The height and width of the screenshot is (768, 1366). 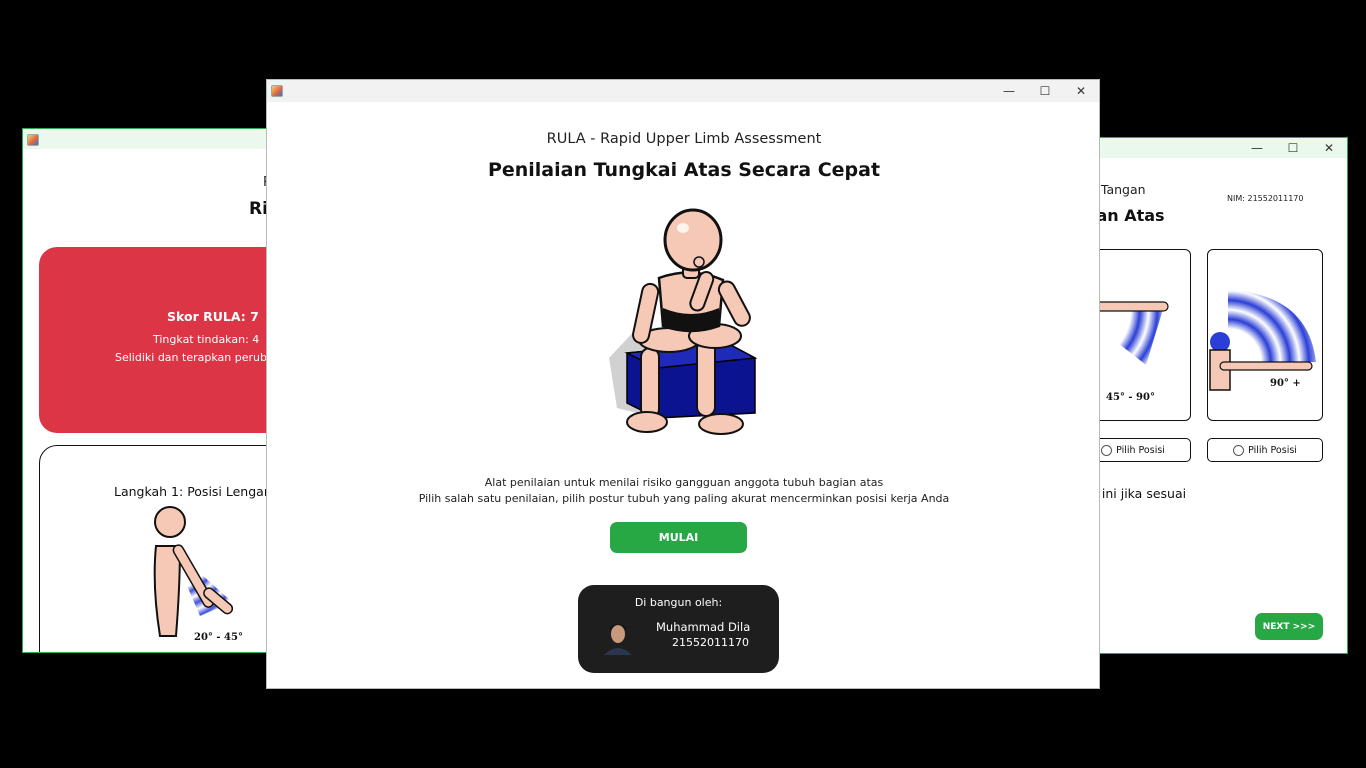 I want to click on pose-card-90-plus: 90° +, so click(x=1265, y=335).